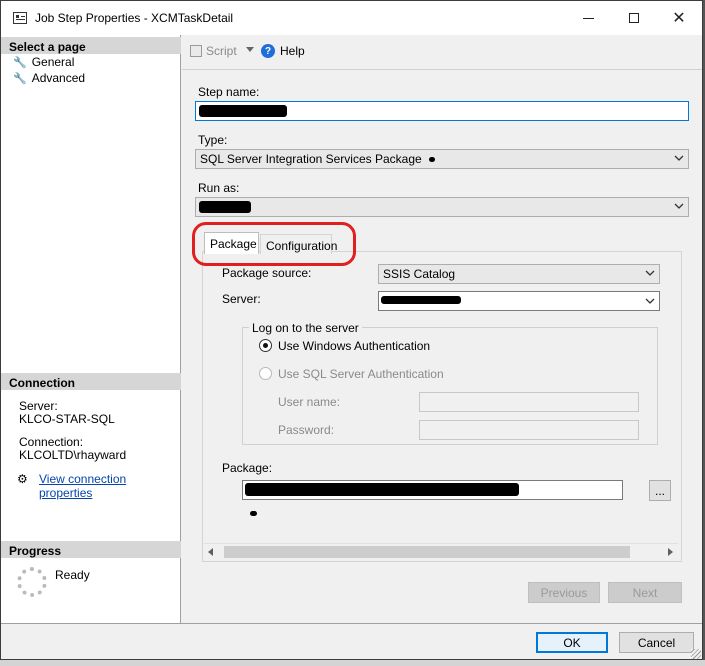 This screenshot has height=666, width=705. What do you see at coordinates (351, 623) in the screenshot?
I see `footer-divider` at bounding box center [351, 623].